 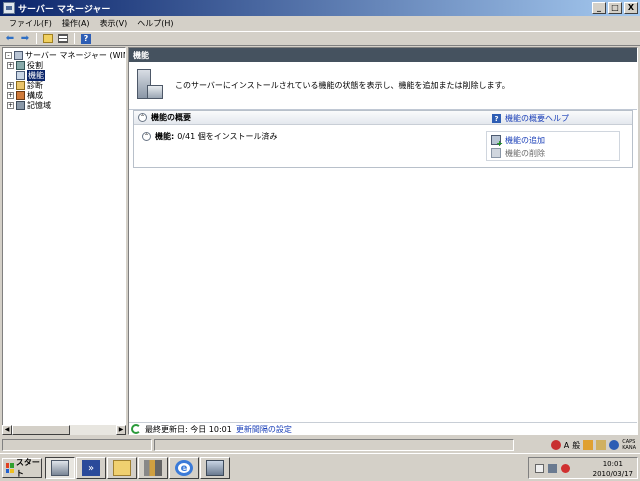 I want to click on folder-icon, so click(x=122, y=468).